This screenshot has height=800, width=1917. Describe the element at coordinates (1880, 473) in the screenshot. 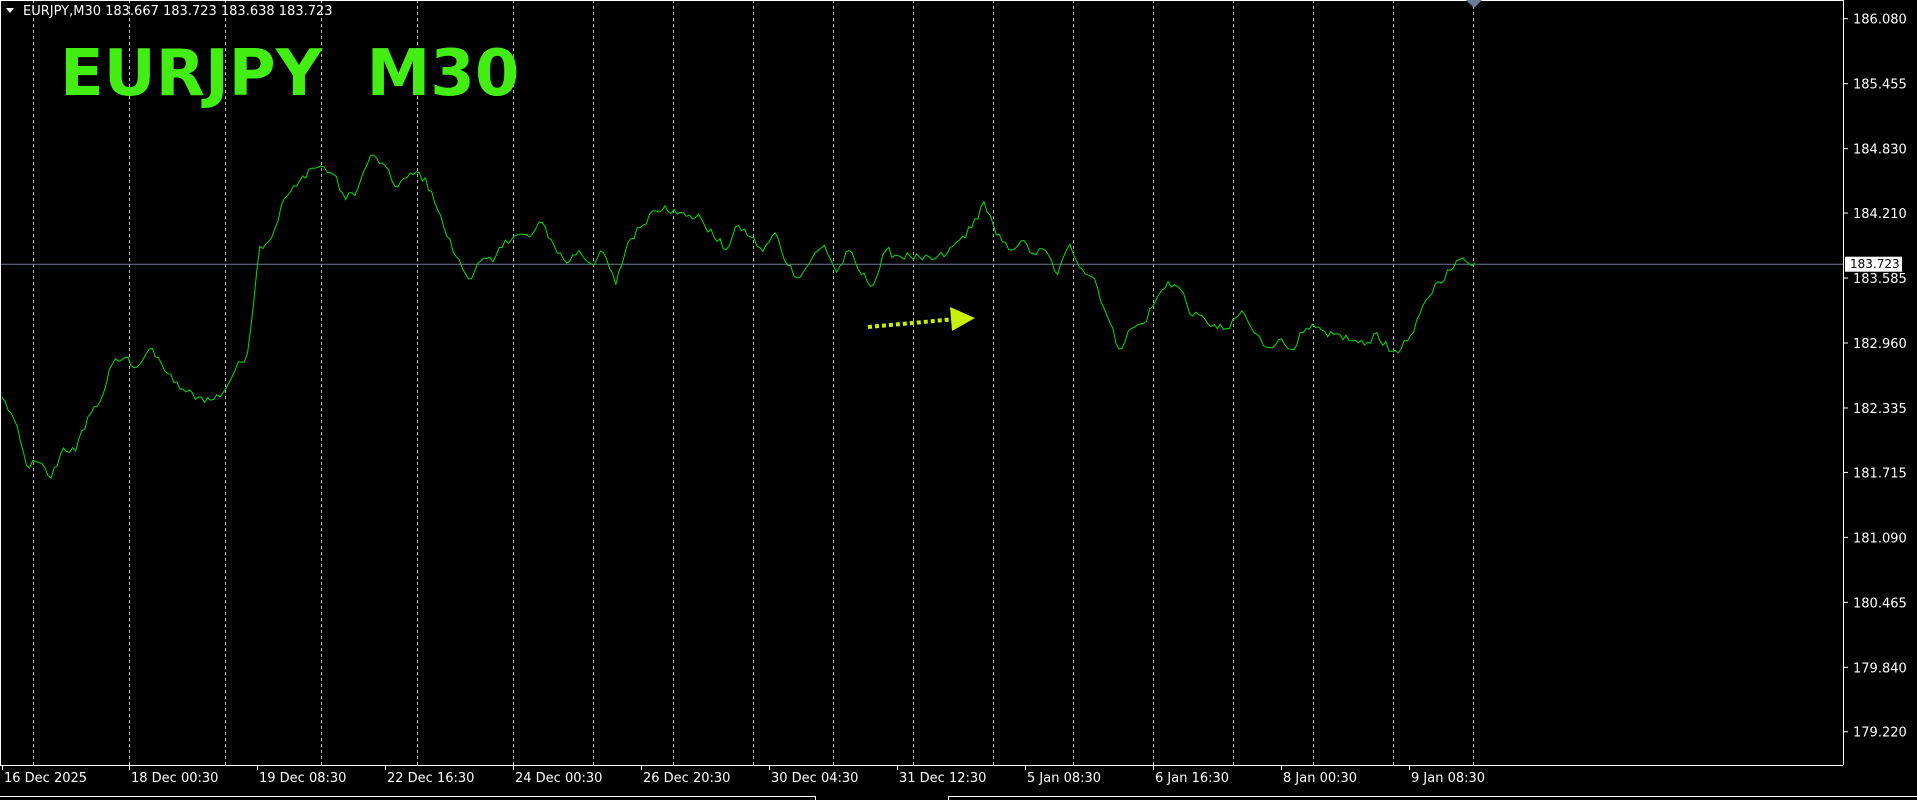

I see `price-axis-label: 181.715` at that location.